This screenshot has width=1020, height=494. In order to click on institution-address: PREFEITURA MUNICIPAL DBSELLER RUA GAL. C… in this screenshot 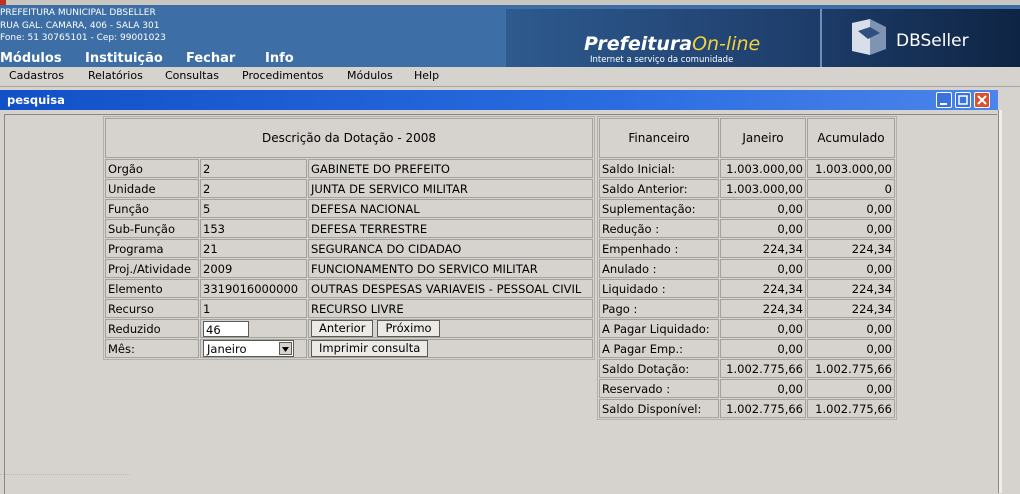, I will do `click(83, 26)`.